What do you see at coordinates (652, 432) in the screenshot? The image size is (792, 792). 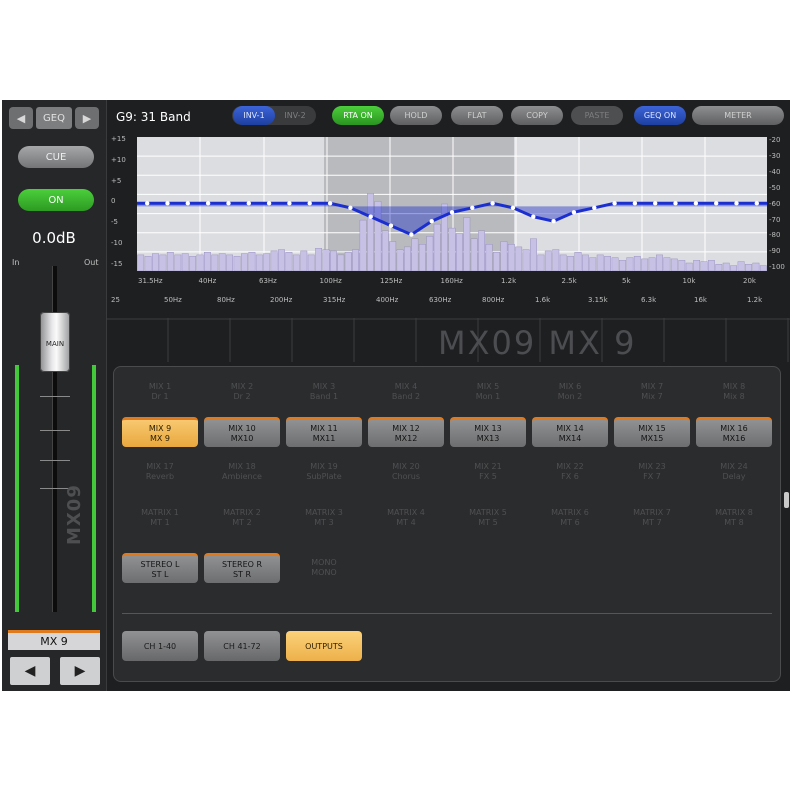 I see `bus-select-mix-15: MIX 15 MX15` at bounding box center [652, 432].